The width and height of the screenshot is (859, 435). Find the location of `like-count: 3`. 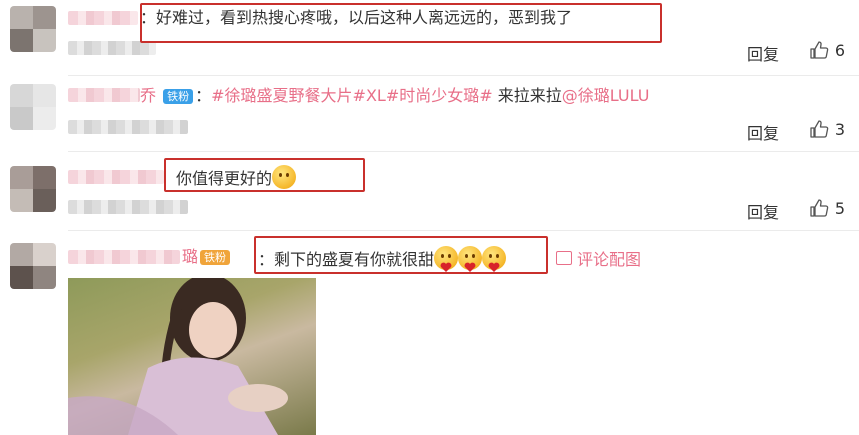

like-count: 3 is located at coordinates (839, 129).